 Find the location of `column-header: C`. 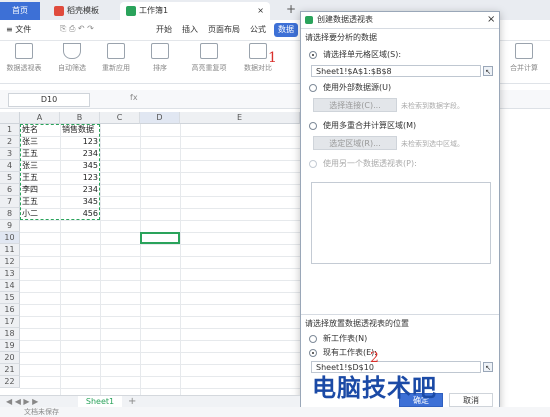

column-header: C is located at coordinates (120, 118).